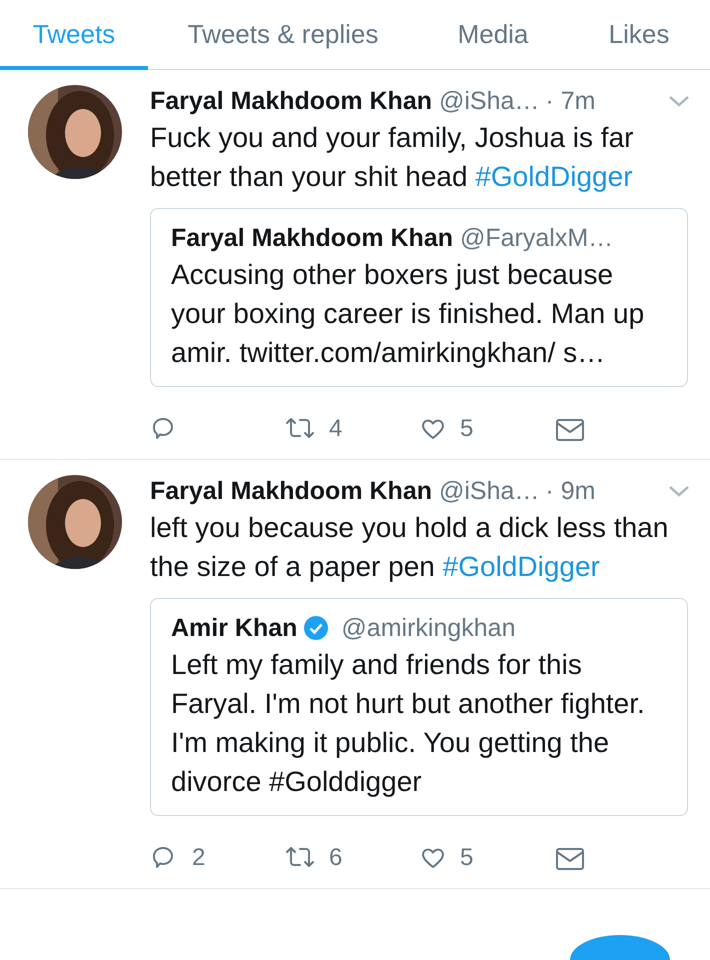 The image size is (710, 960). Describe the element at coordinates (392, 157) in the screenshot. I see `tweet-text: Fuck you and your family, Joshua is far better than your shit head #GoldDigger` at that location.